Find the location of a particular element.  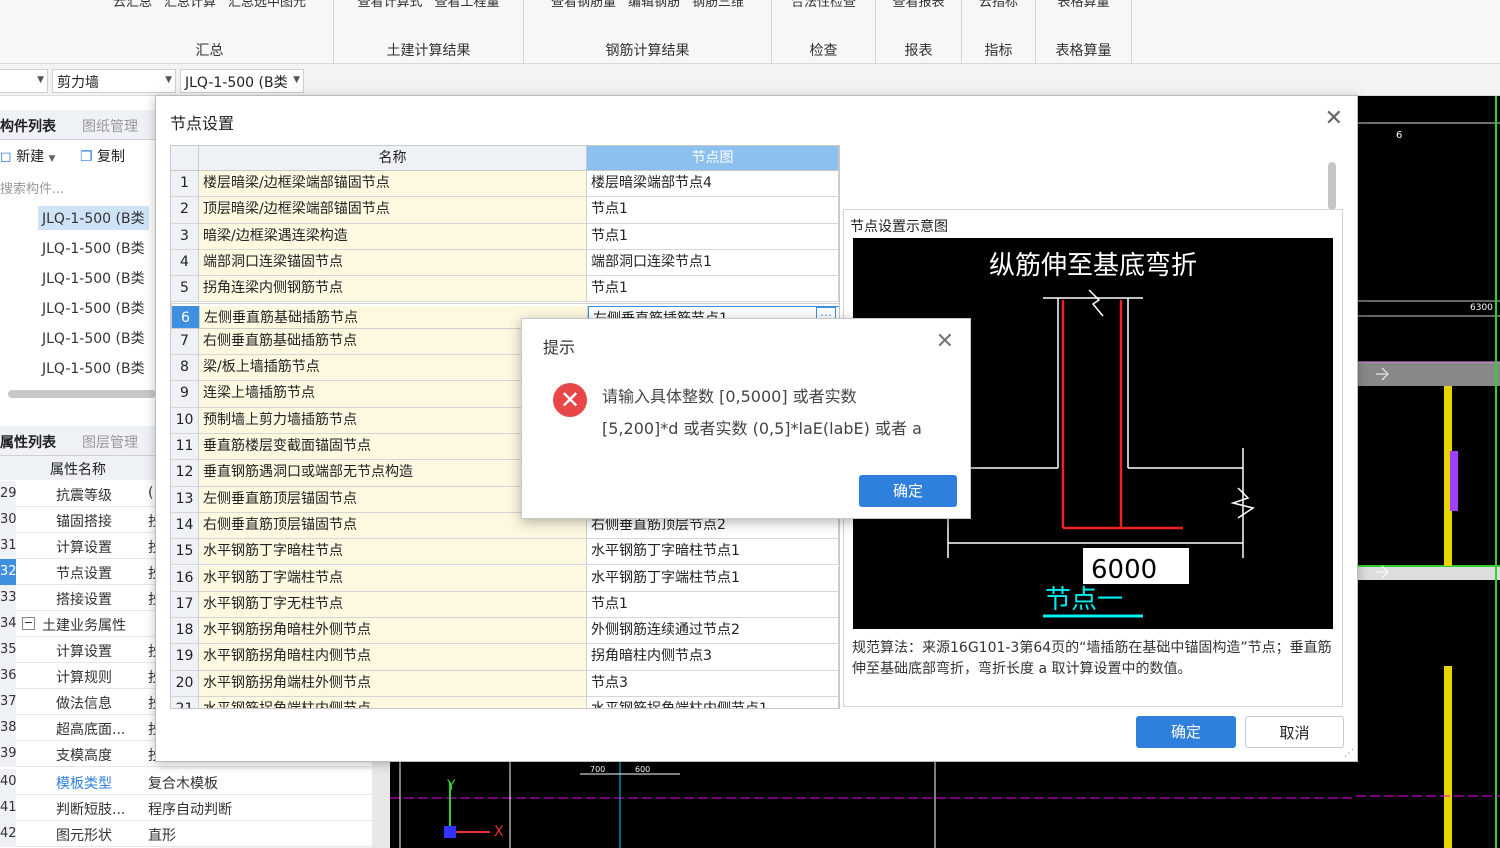

tab-layer-management: 图层管理 is located at coordinates (110, 442).